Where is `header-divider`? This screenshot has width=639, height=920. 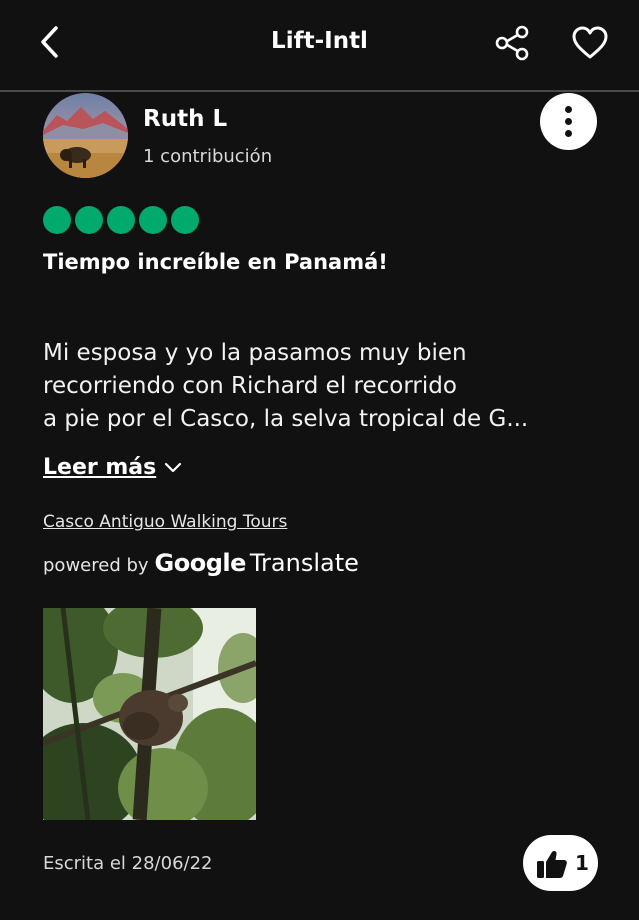
header-divider is located at coordinates (319, 91).